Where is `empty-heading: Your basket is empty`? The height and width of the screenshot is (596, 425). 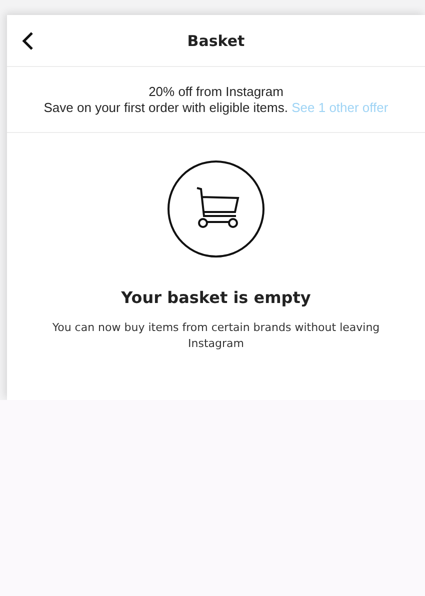 empty-heading: Your basket is empty is located at coordinates (216, 297).